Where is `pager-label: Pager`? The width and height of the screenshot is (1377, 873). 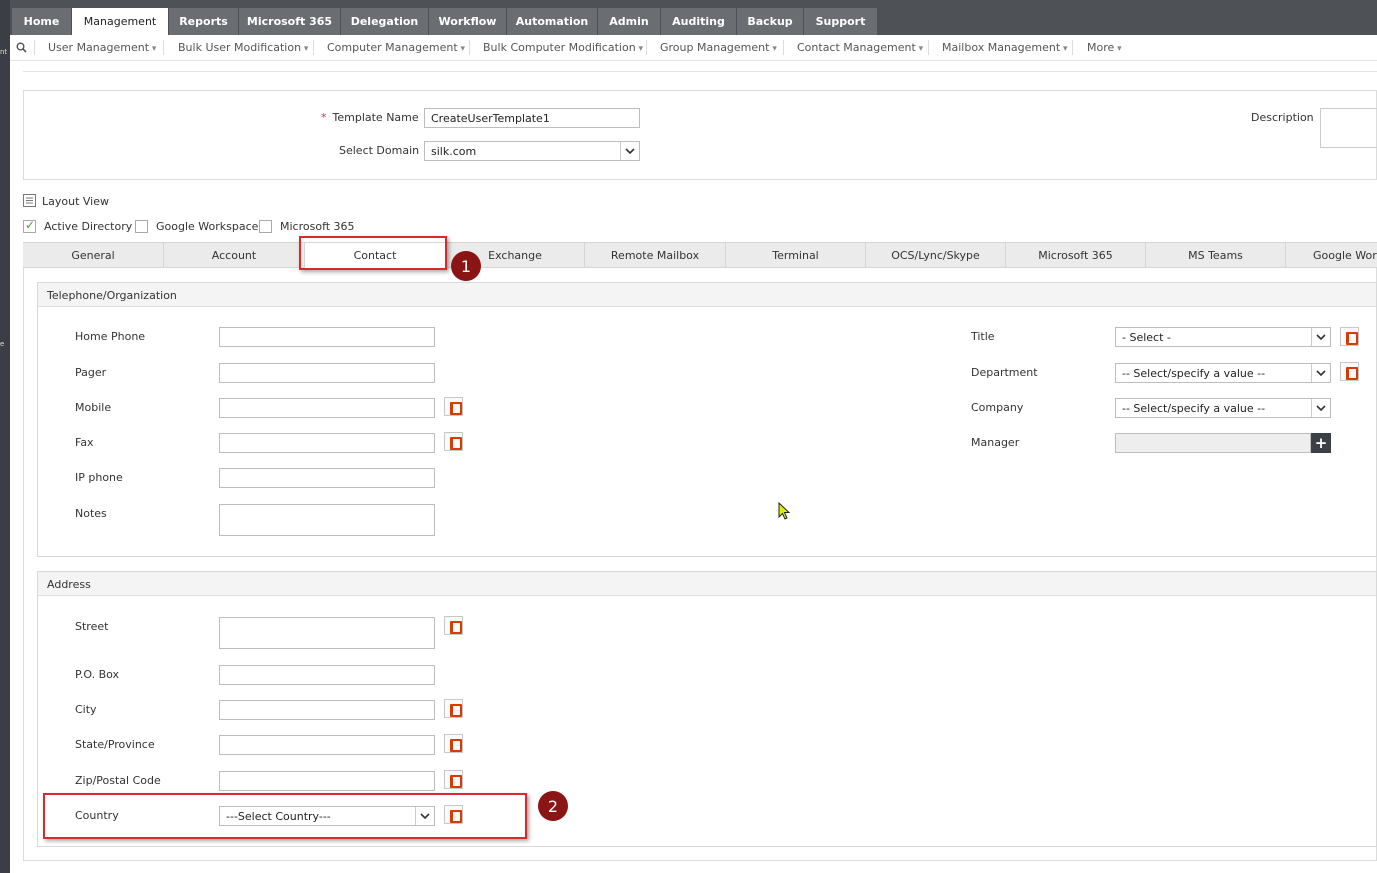
pager-label: Pager is located at coordinates (91, 372).